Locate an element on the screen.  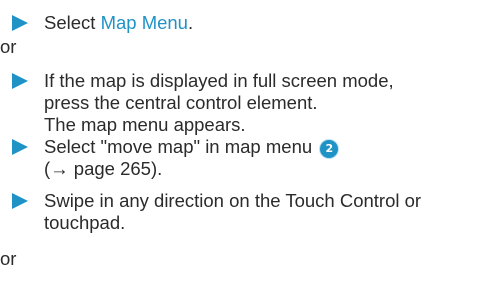
step-text: Select Map Menu. is located at coordinates (118, 23).